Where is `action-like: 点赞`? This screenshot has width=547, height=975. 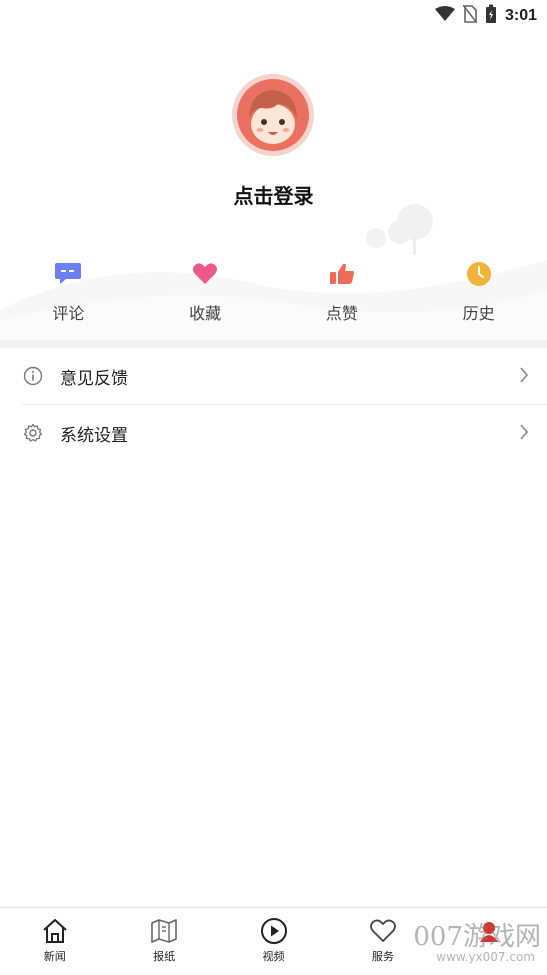
action-like: 点赞 is located at coordinates (342, 295).